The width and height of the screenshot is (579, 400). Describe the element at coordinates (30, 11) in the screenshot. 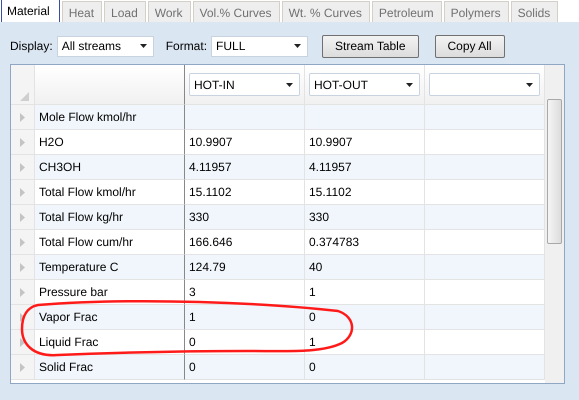

I see `tab: Material` at that location.